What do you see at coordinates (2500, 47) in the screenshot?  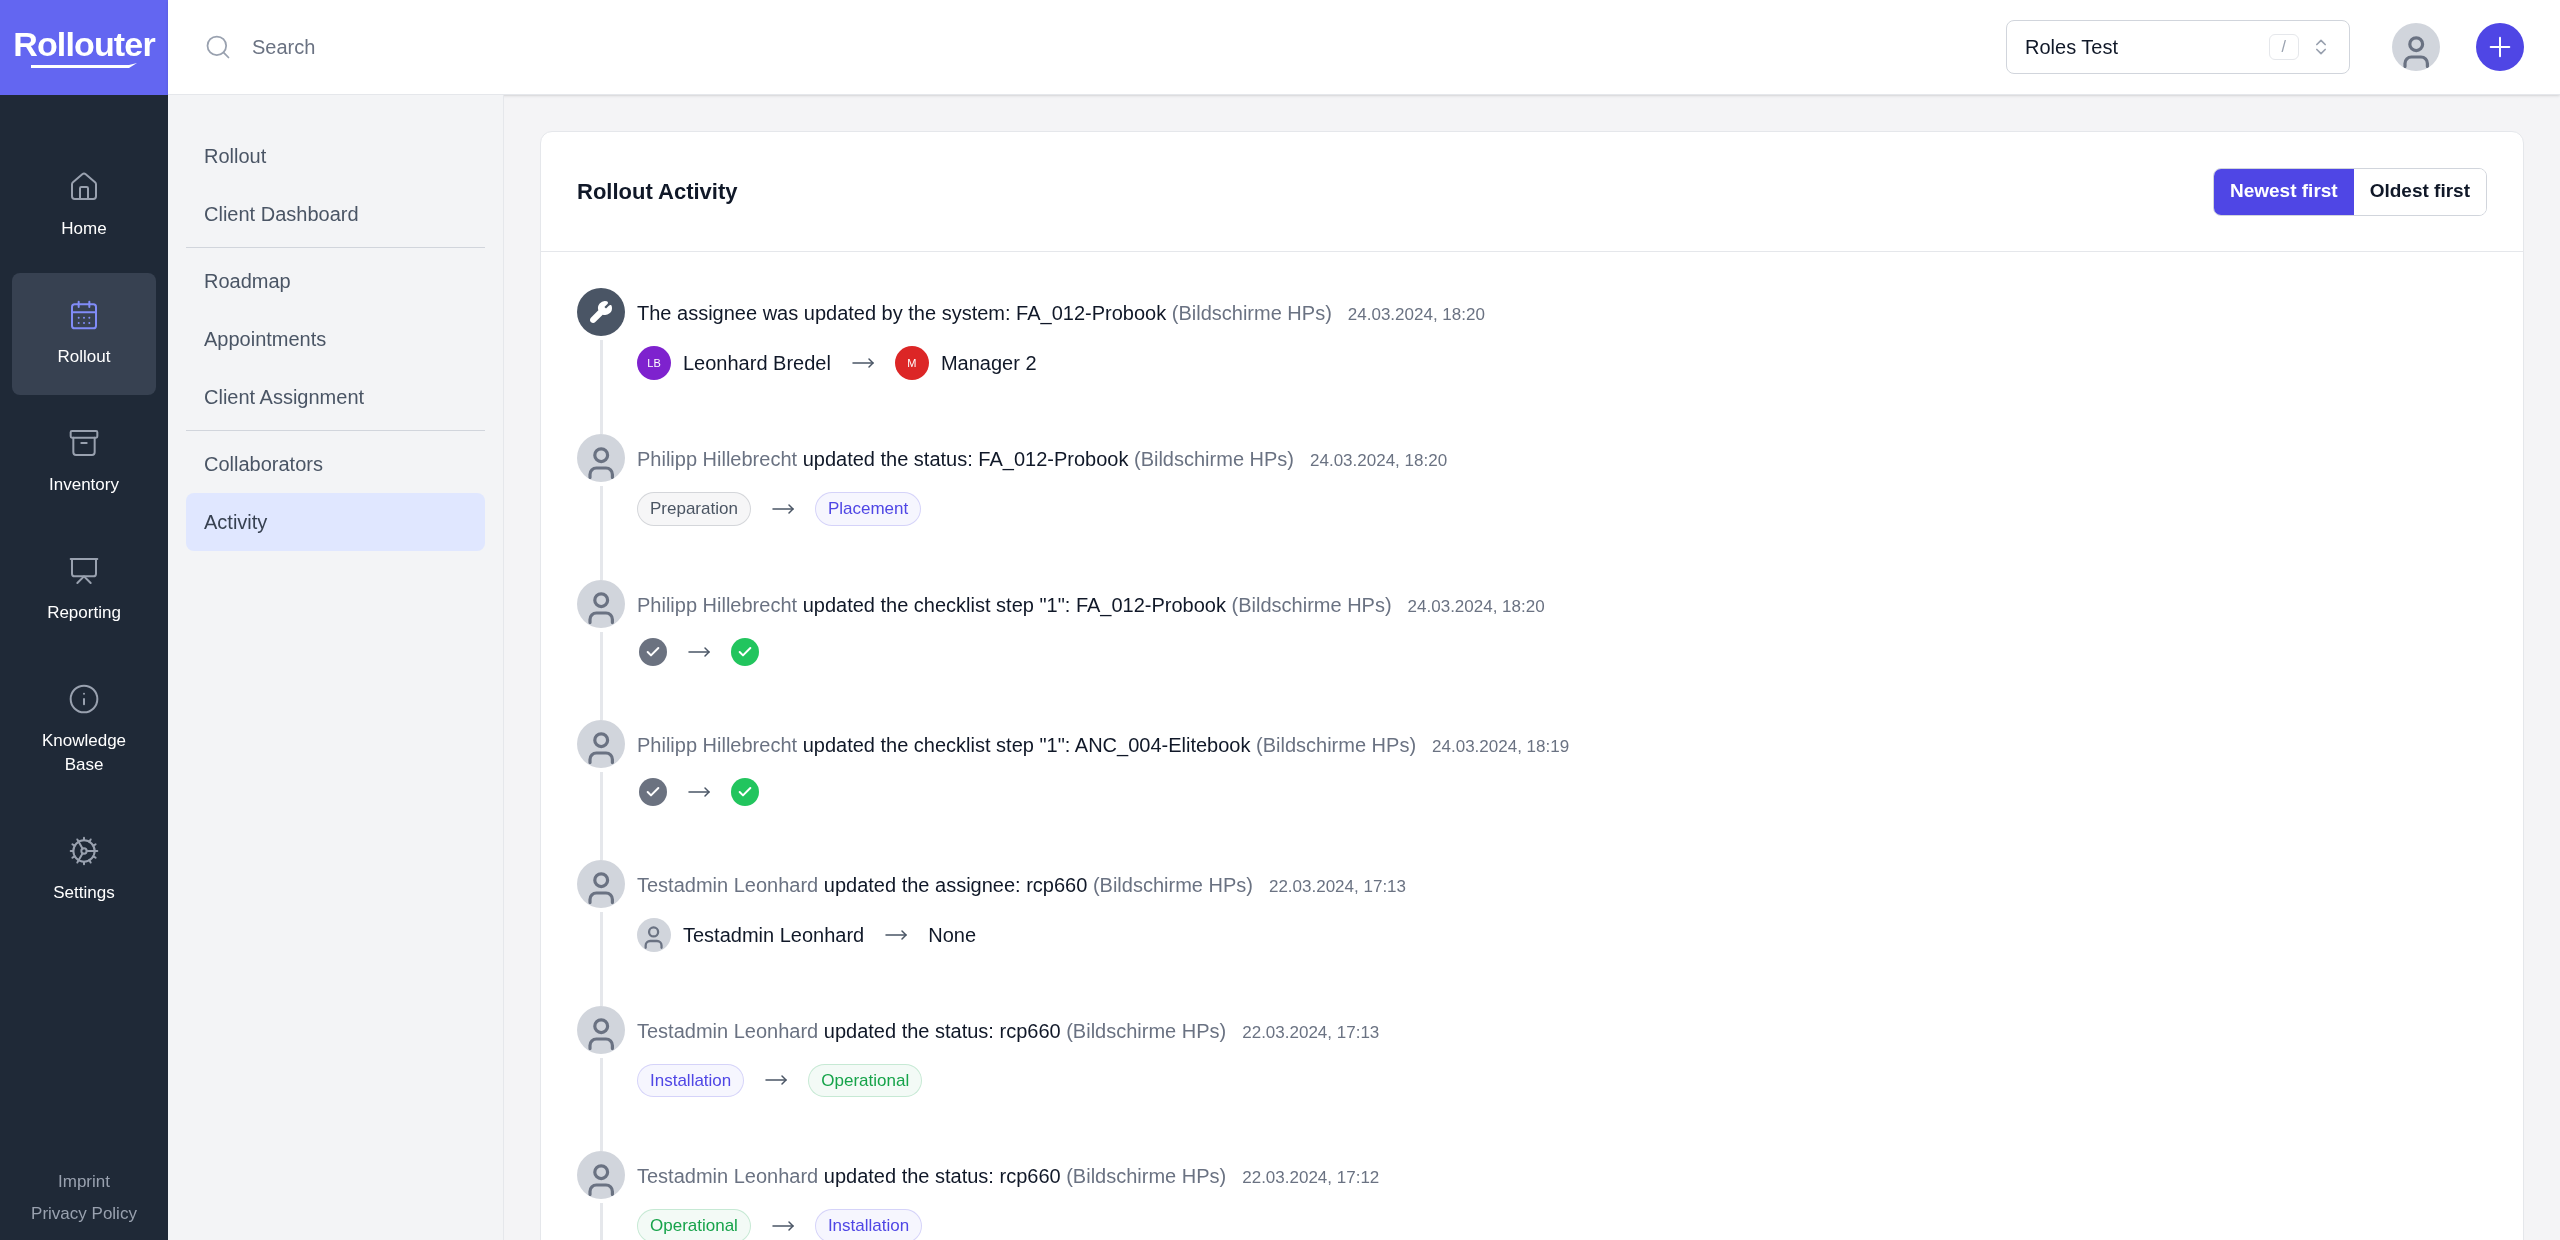 I see `add-button` at bounding box center [2500, 47].